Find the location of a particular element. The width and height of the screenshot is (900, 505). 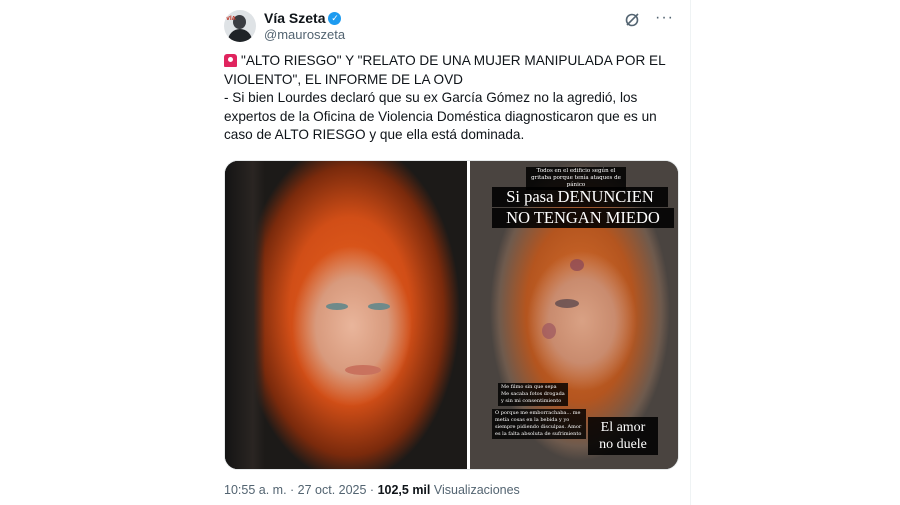

verified-badge-icon: ✓ is located at coordinates (335, 18).